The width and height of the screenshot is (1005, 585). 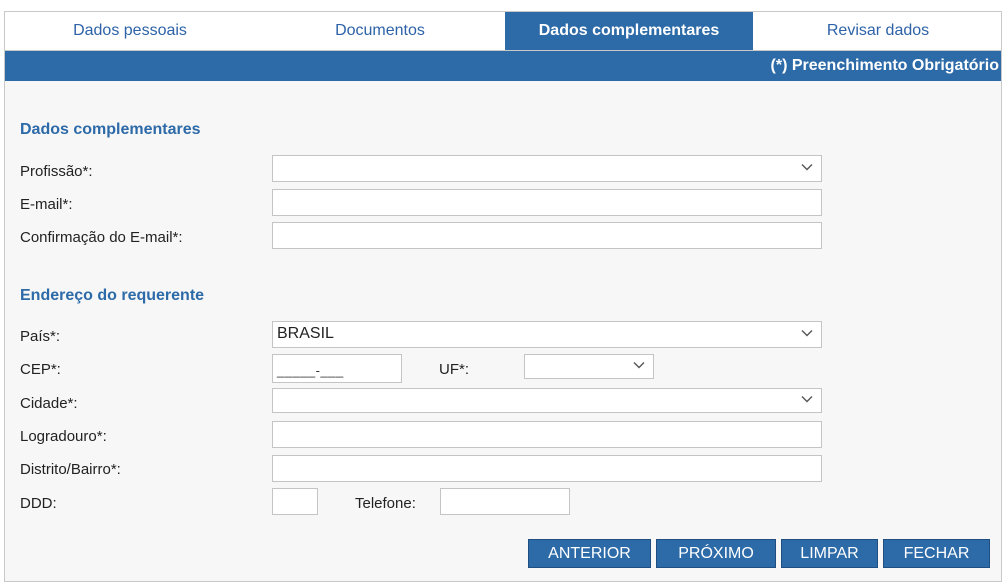 I want to click on cidade-label: Cidade*:, so click(x=49, y=403).